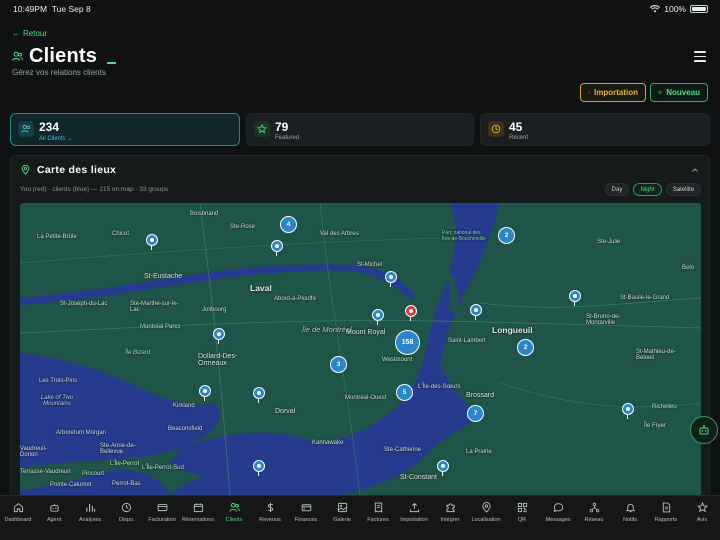  Describe the element at coordinates (475, 413) in the screenshot. I see `map-cluster: 7` at that location.